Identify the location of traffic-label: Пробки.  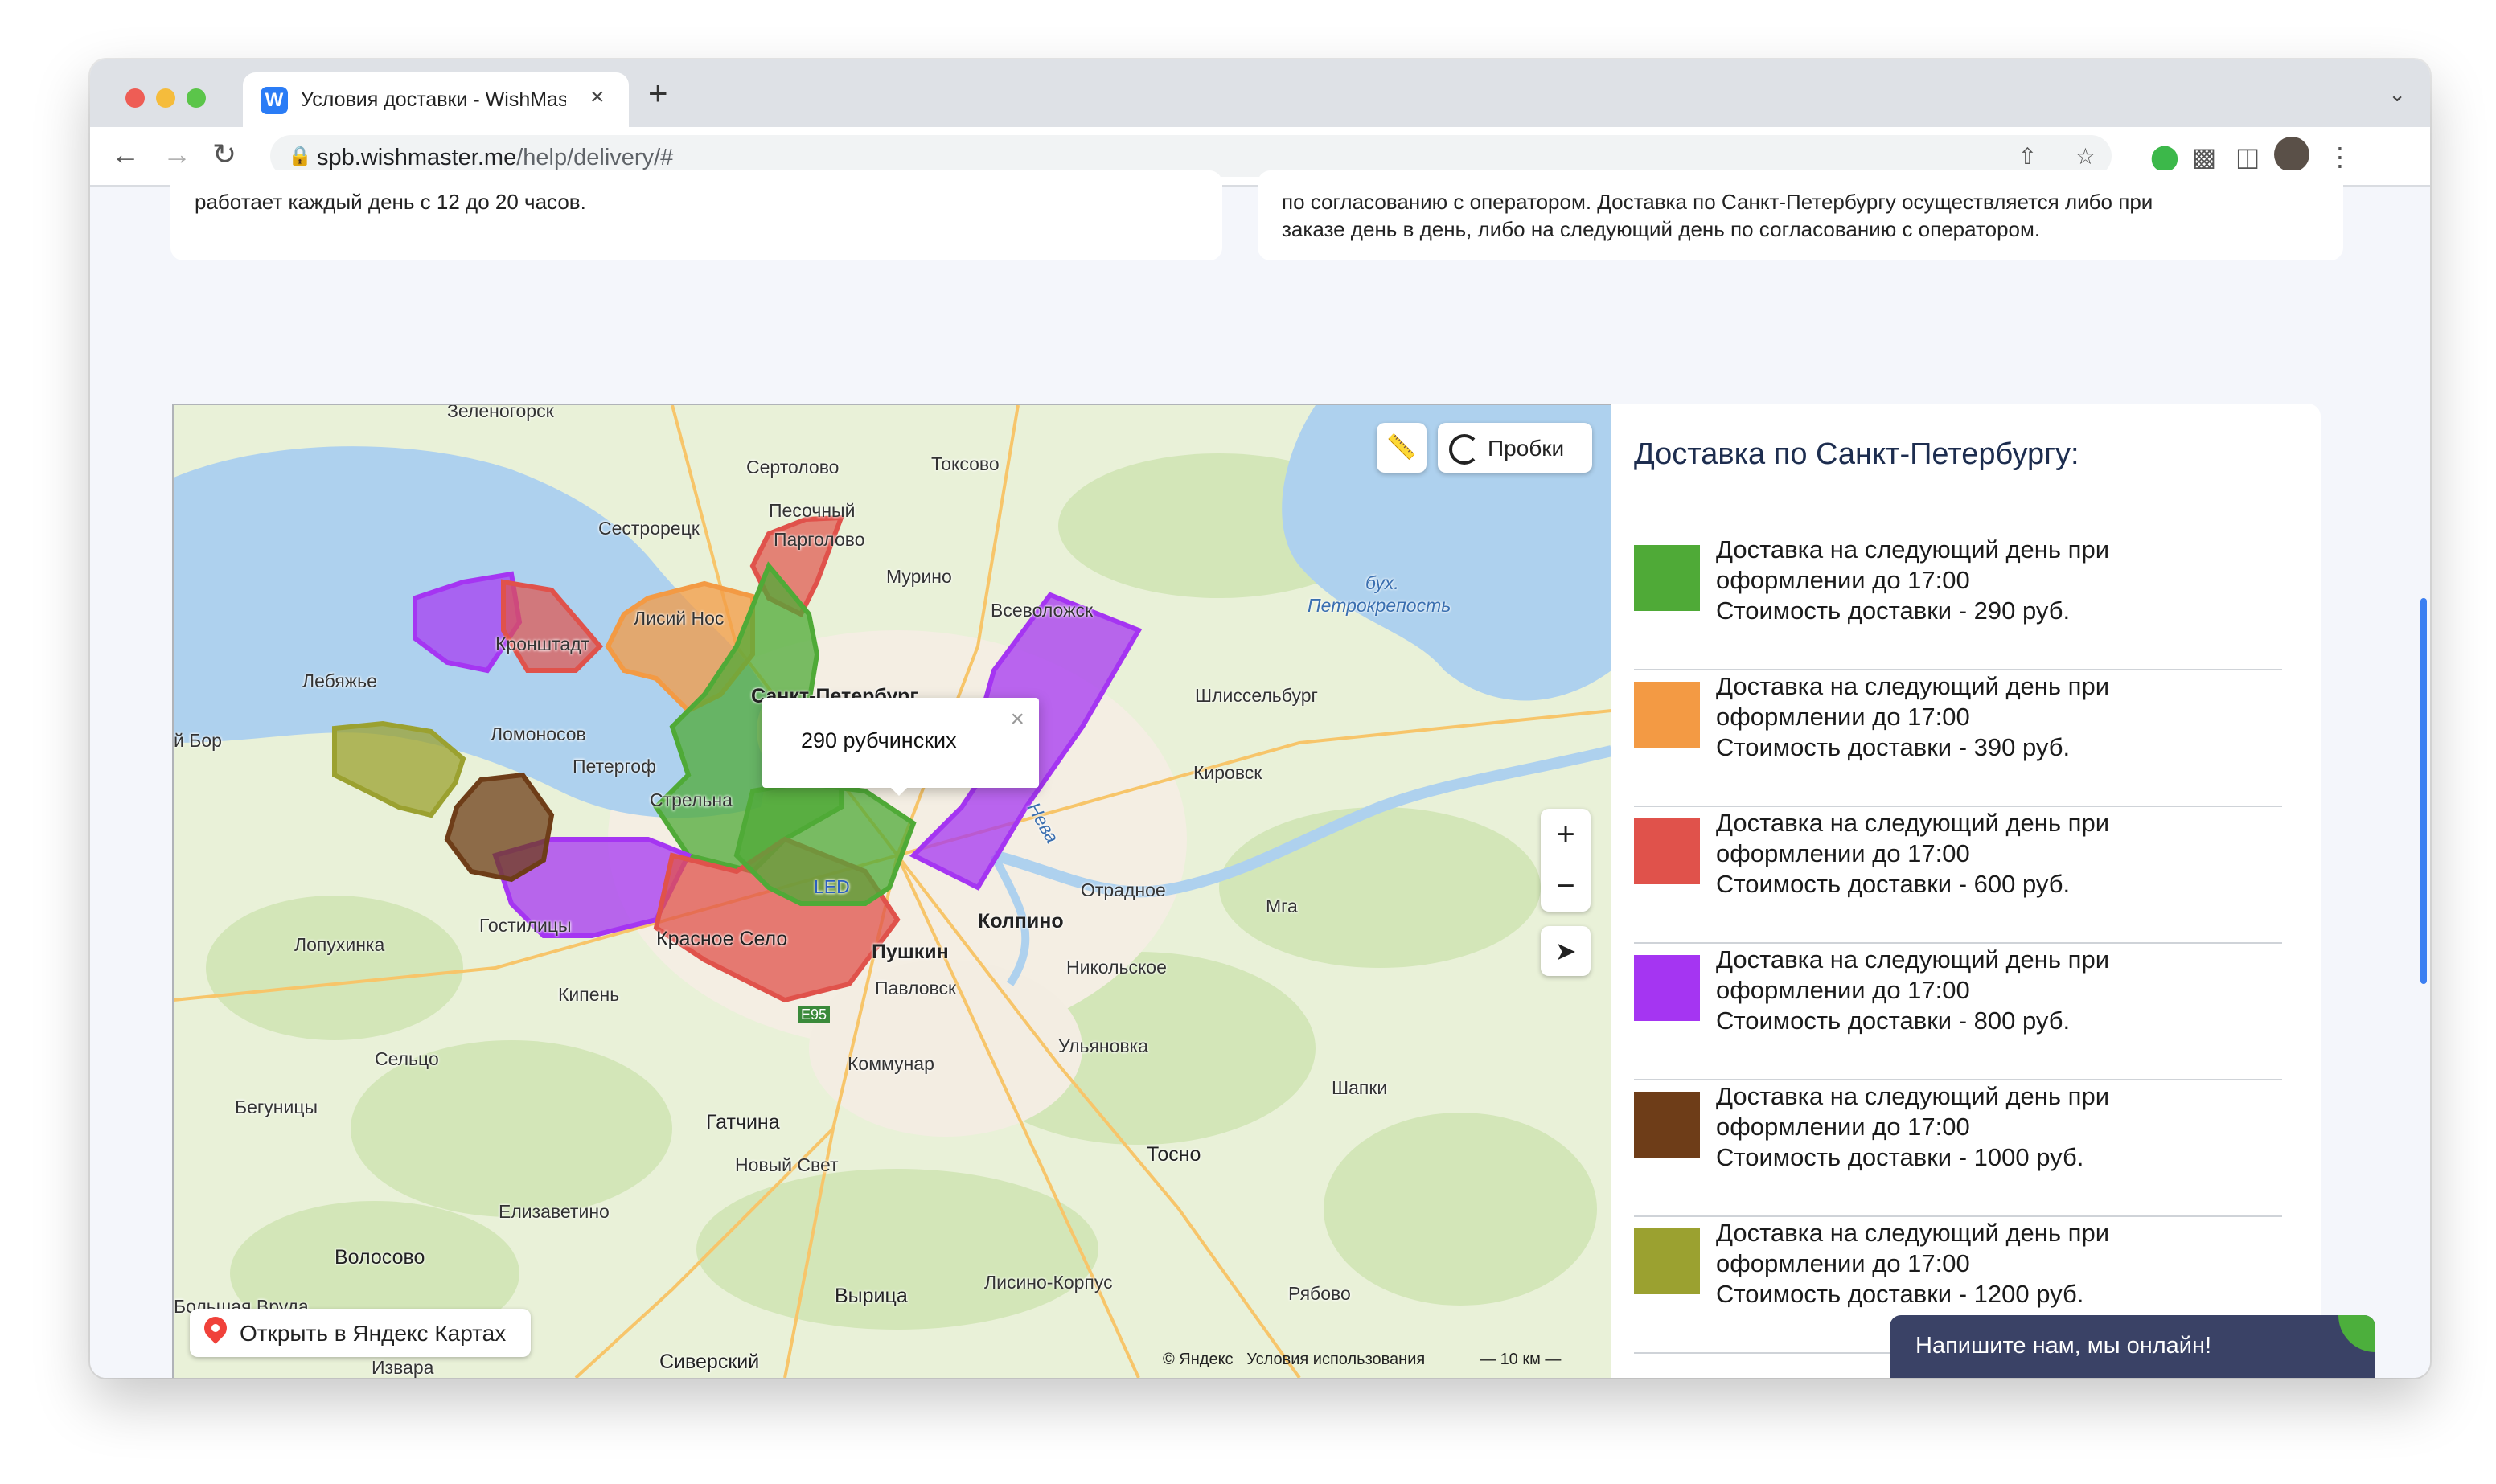
(1526, 449).